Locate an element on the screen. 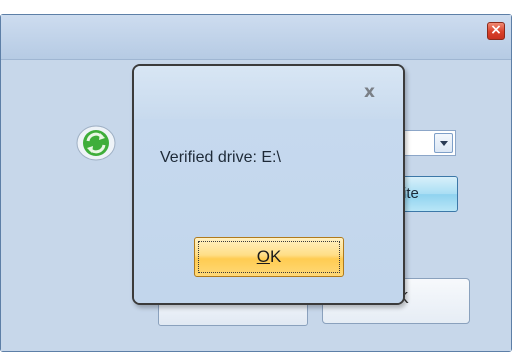  ok-button-label: OK is located at coordinates (269, 257).